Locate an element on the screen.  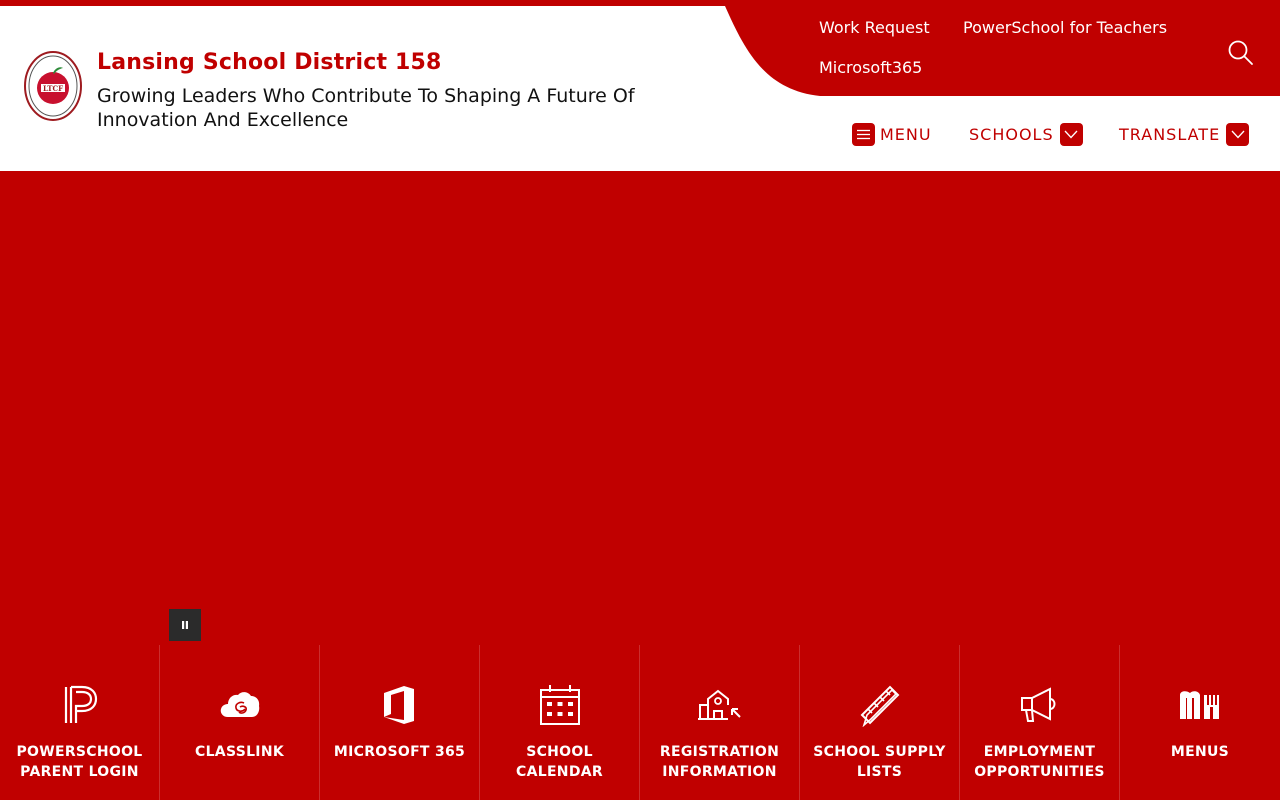
megaphone-icon is located at coordinates (1040, 705).